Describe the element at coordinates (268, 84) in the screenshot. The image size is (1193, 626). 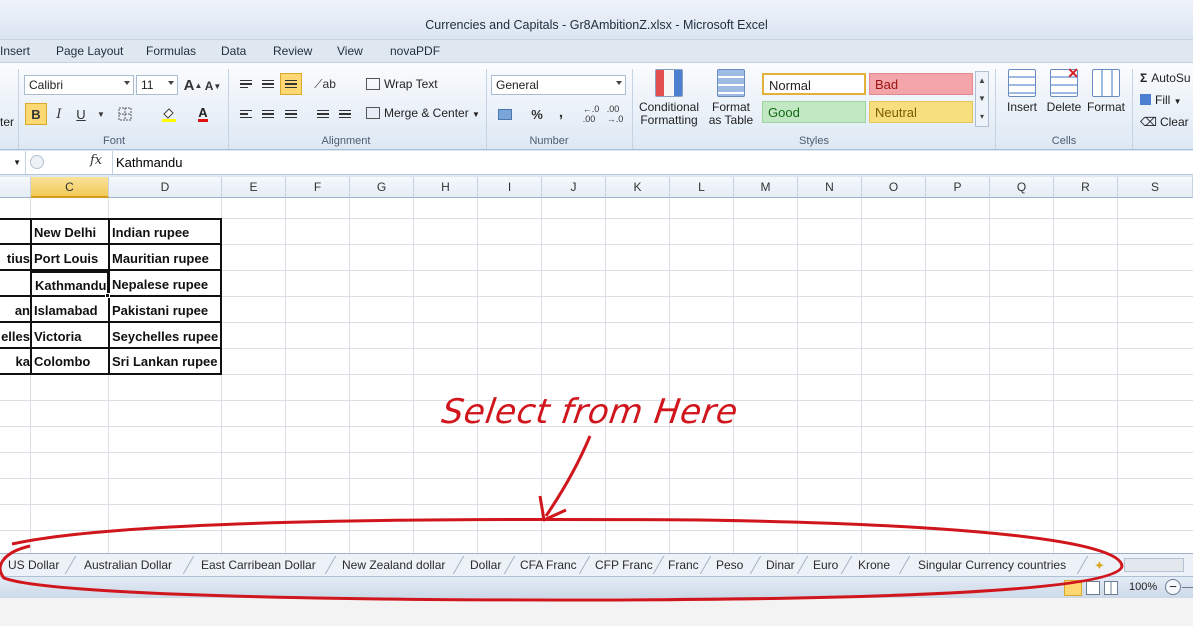
I see `align-middle-button` at that location.